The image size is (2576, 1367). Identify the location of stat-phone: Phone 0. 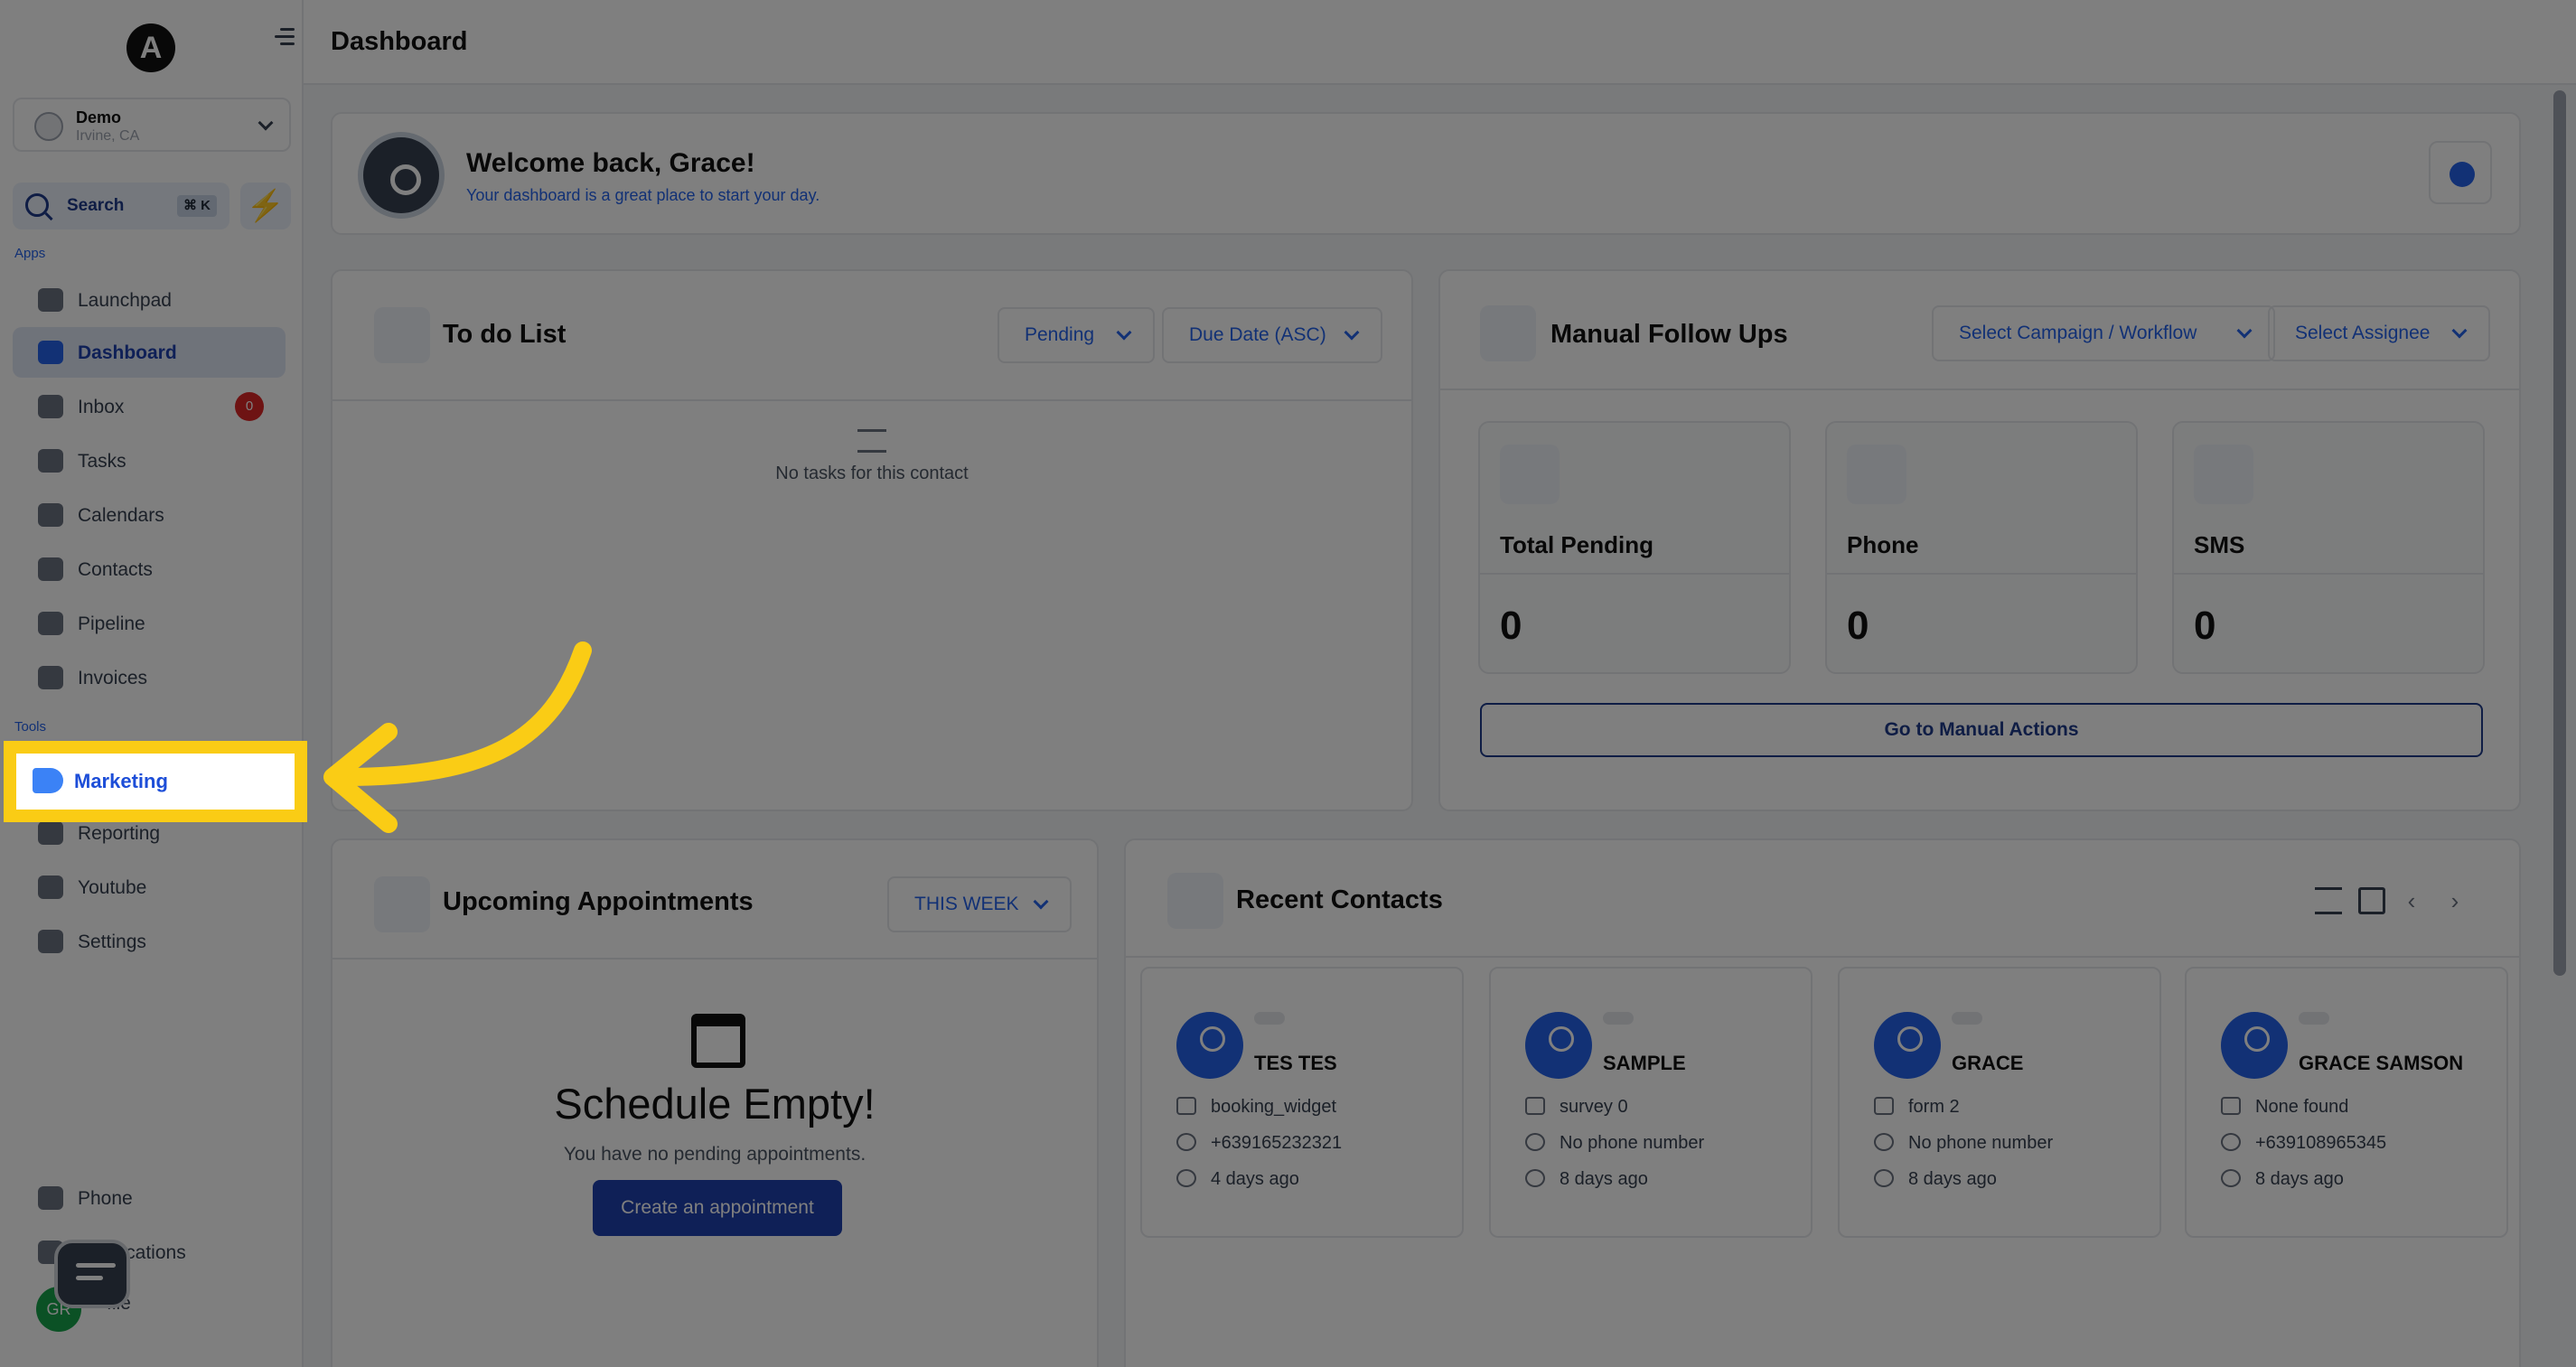
(1981, 547).